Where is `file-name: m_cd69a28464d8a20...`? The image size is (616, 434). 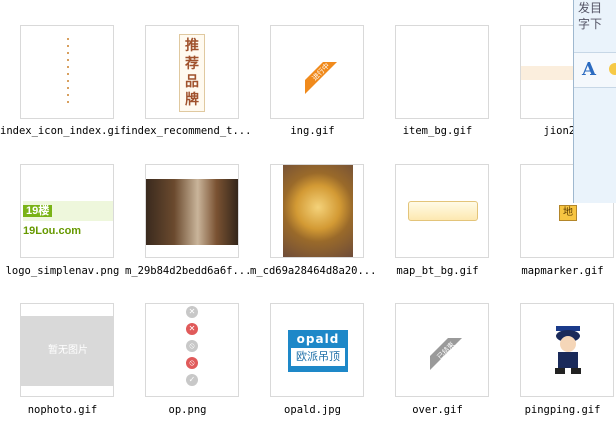
file-name: m_cd69a28464d8a20... is located at coordinates (312, 271).